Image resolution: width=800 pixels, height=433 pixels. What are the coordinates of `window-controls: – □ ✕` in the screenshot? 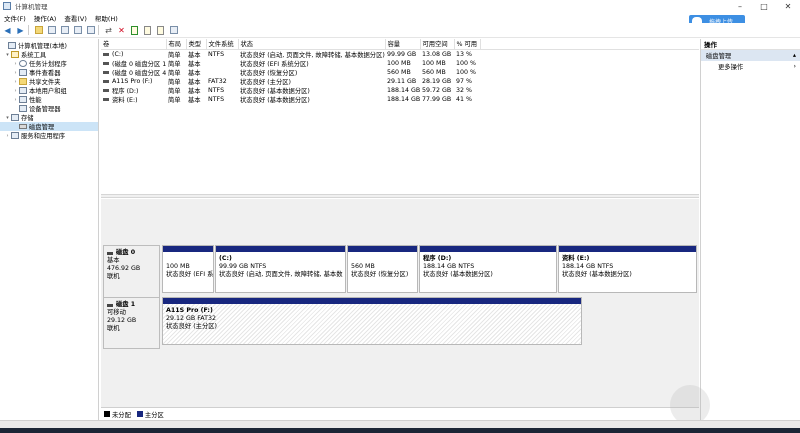 It's located at (764, 6).